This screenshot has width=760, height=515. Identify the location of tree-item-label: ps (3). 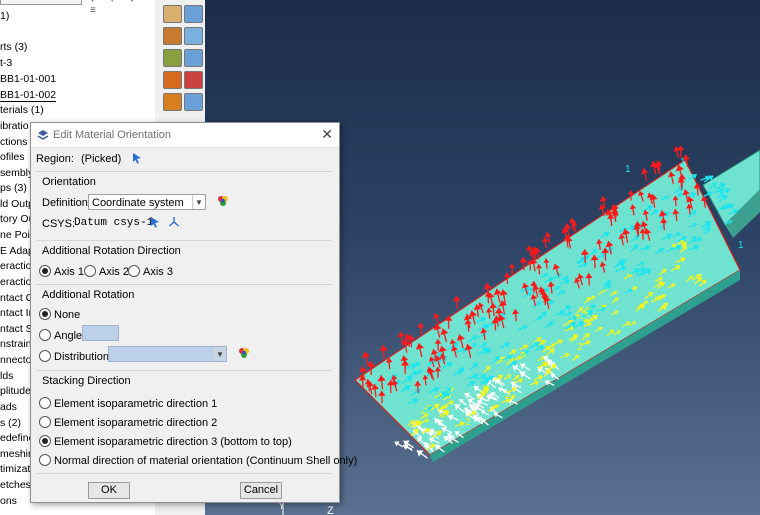
(13, 188).